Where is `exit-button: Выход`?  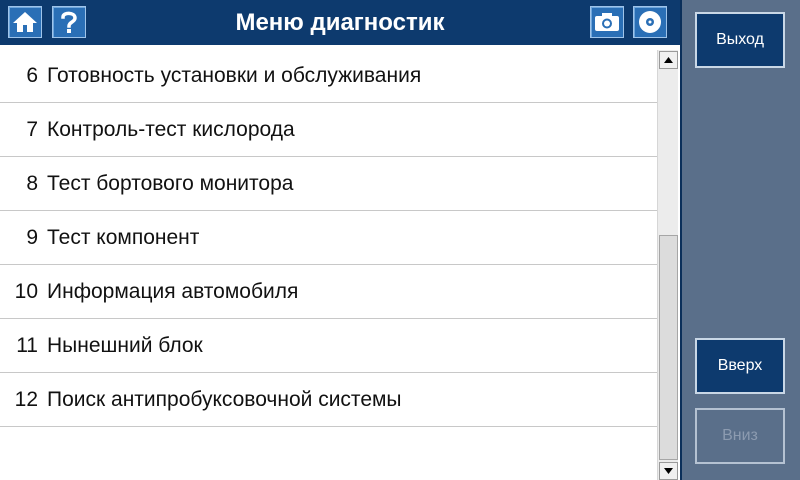
exit-button: Выход is located at coordinates (740, 40).